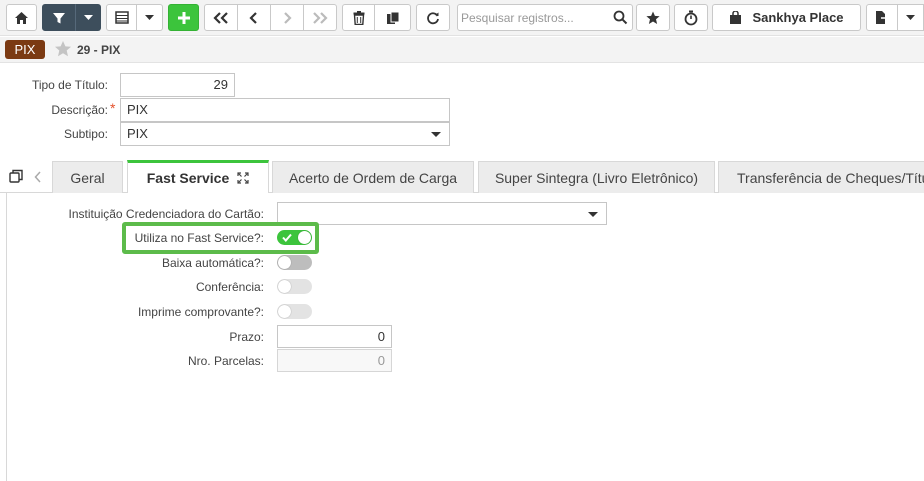  Describe the element at coordinates (200, 312) in the screenshot. I see `imprime-comprovante-label: Imprime comprovante?:` at that location.